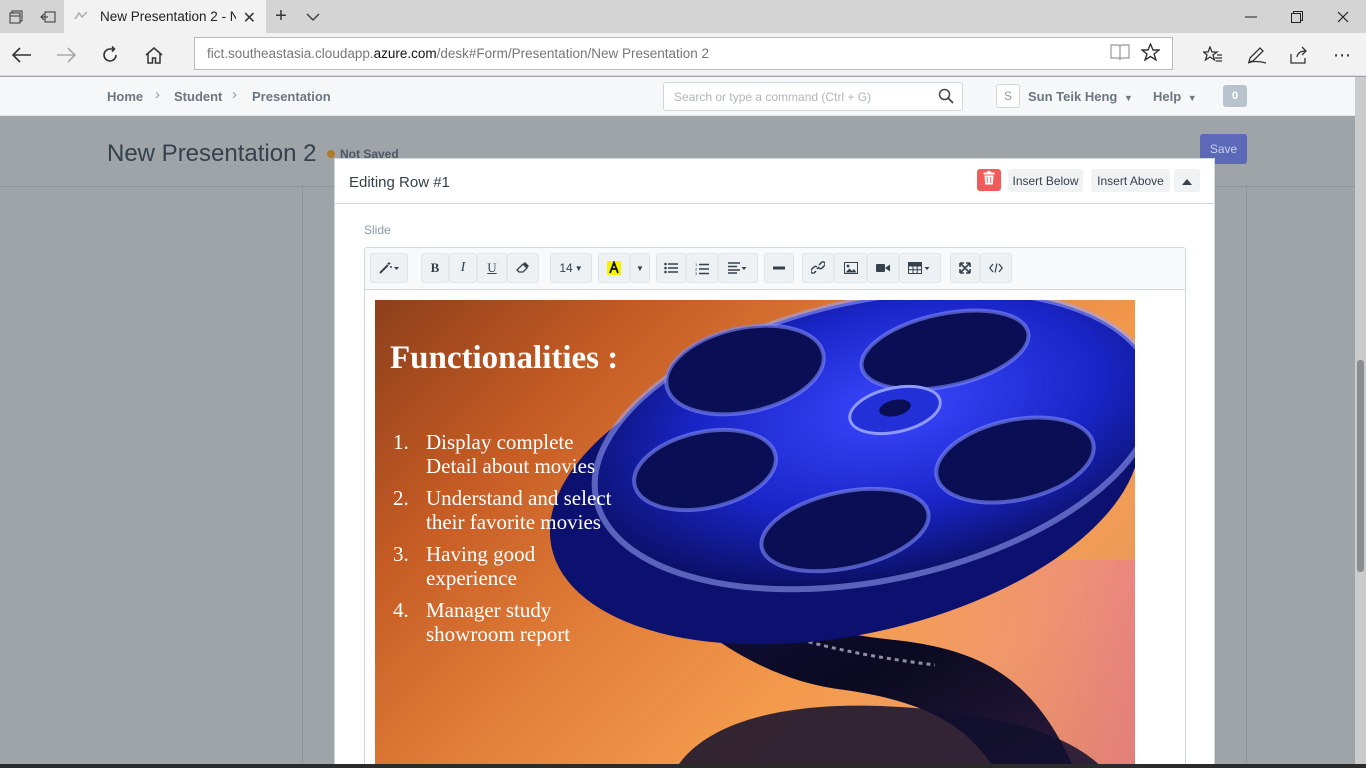  What do you see at coordinates (1257, 55) in the screenshot?
I see `web-note-pen-icon` at bounding box center [1257, 55].